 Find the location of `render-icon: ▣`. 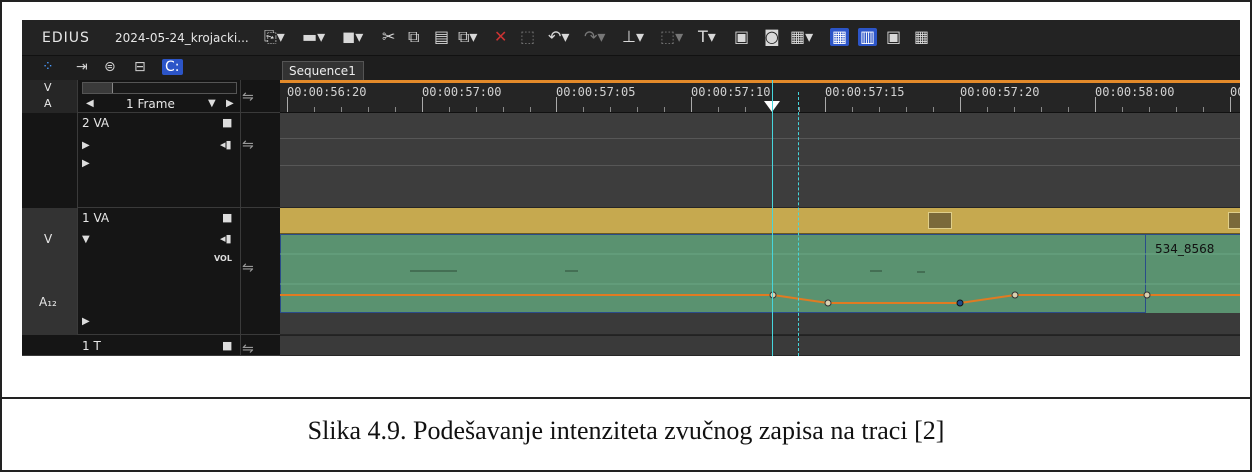

render-icon: ▣ is located at coordinates (741, 37).